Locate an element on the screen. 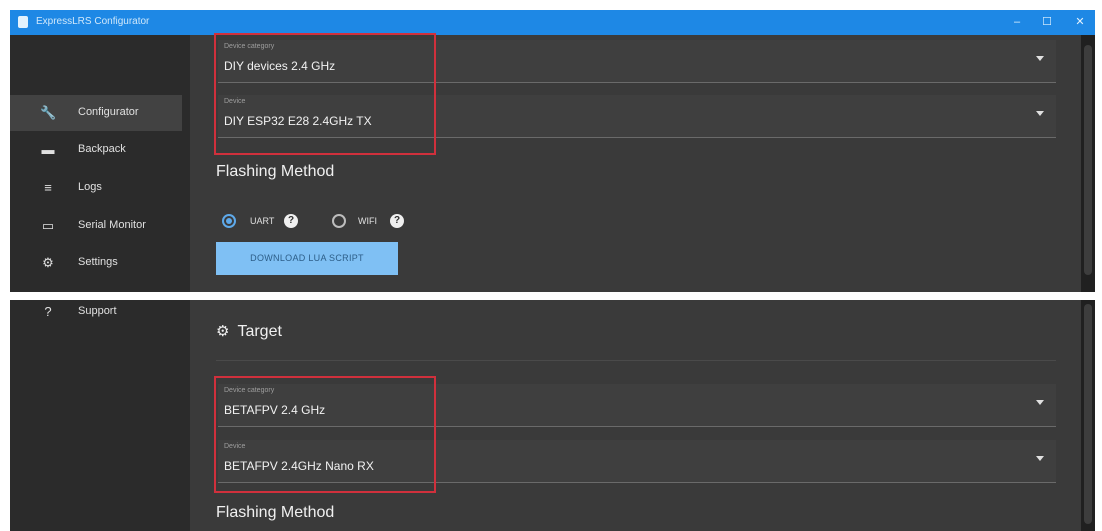  maximize-button: ☐ is located at coordinates (1047, 22).